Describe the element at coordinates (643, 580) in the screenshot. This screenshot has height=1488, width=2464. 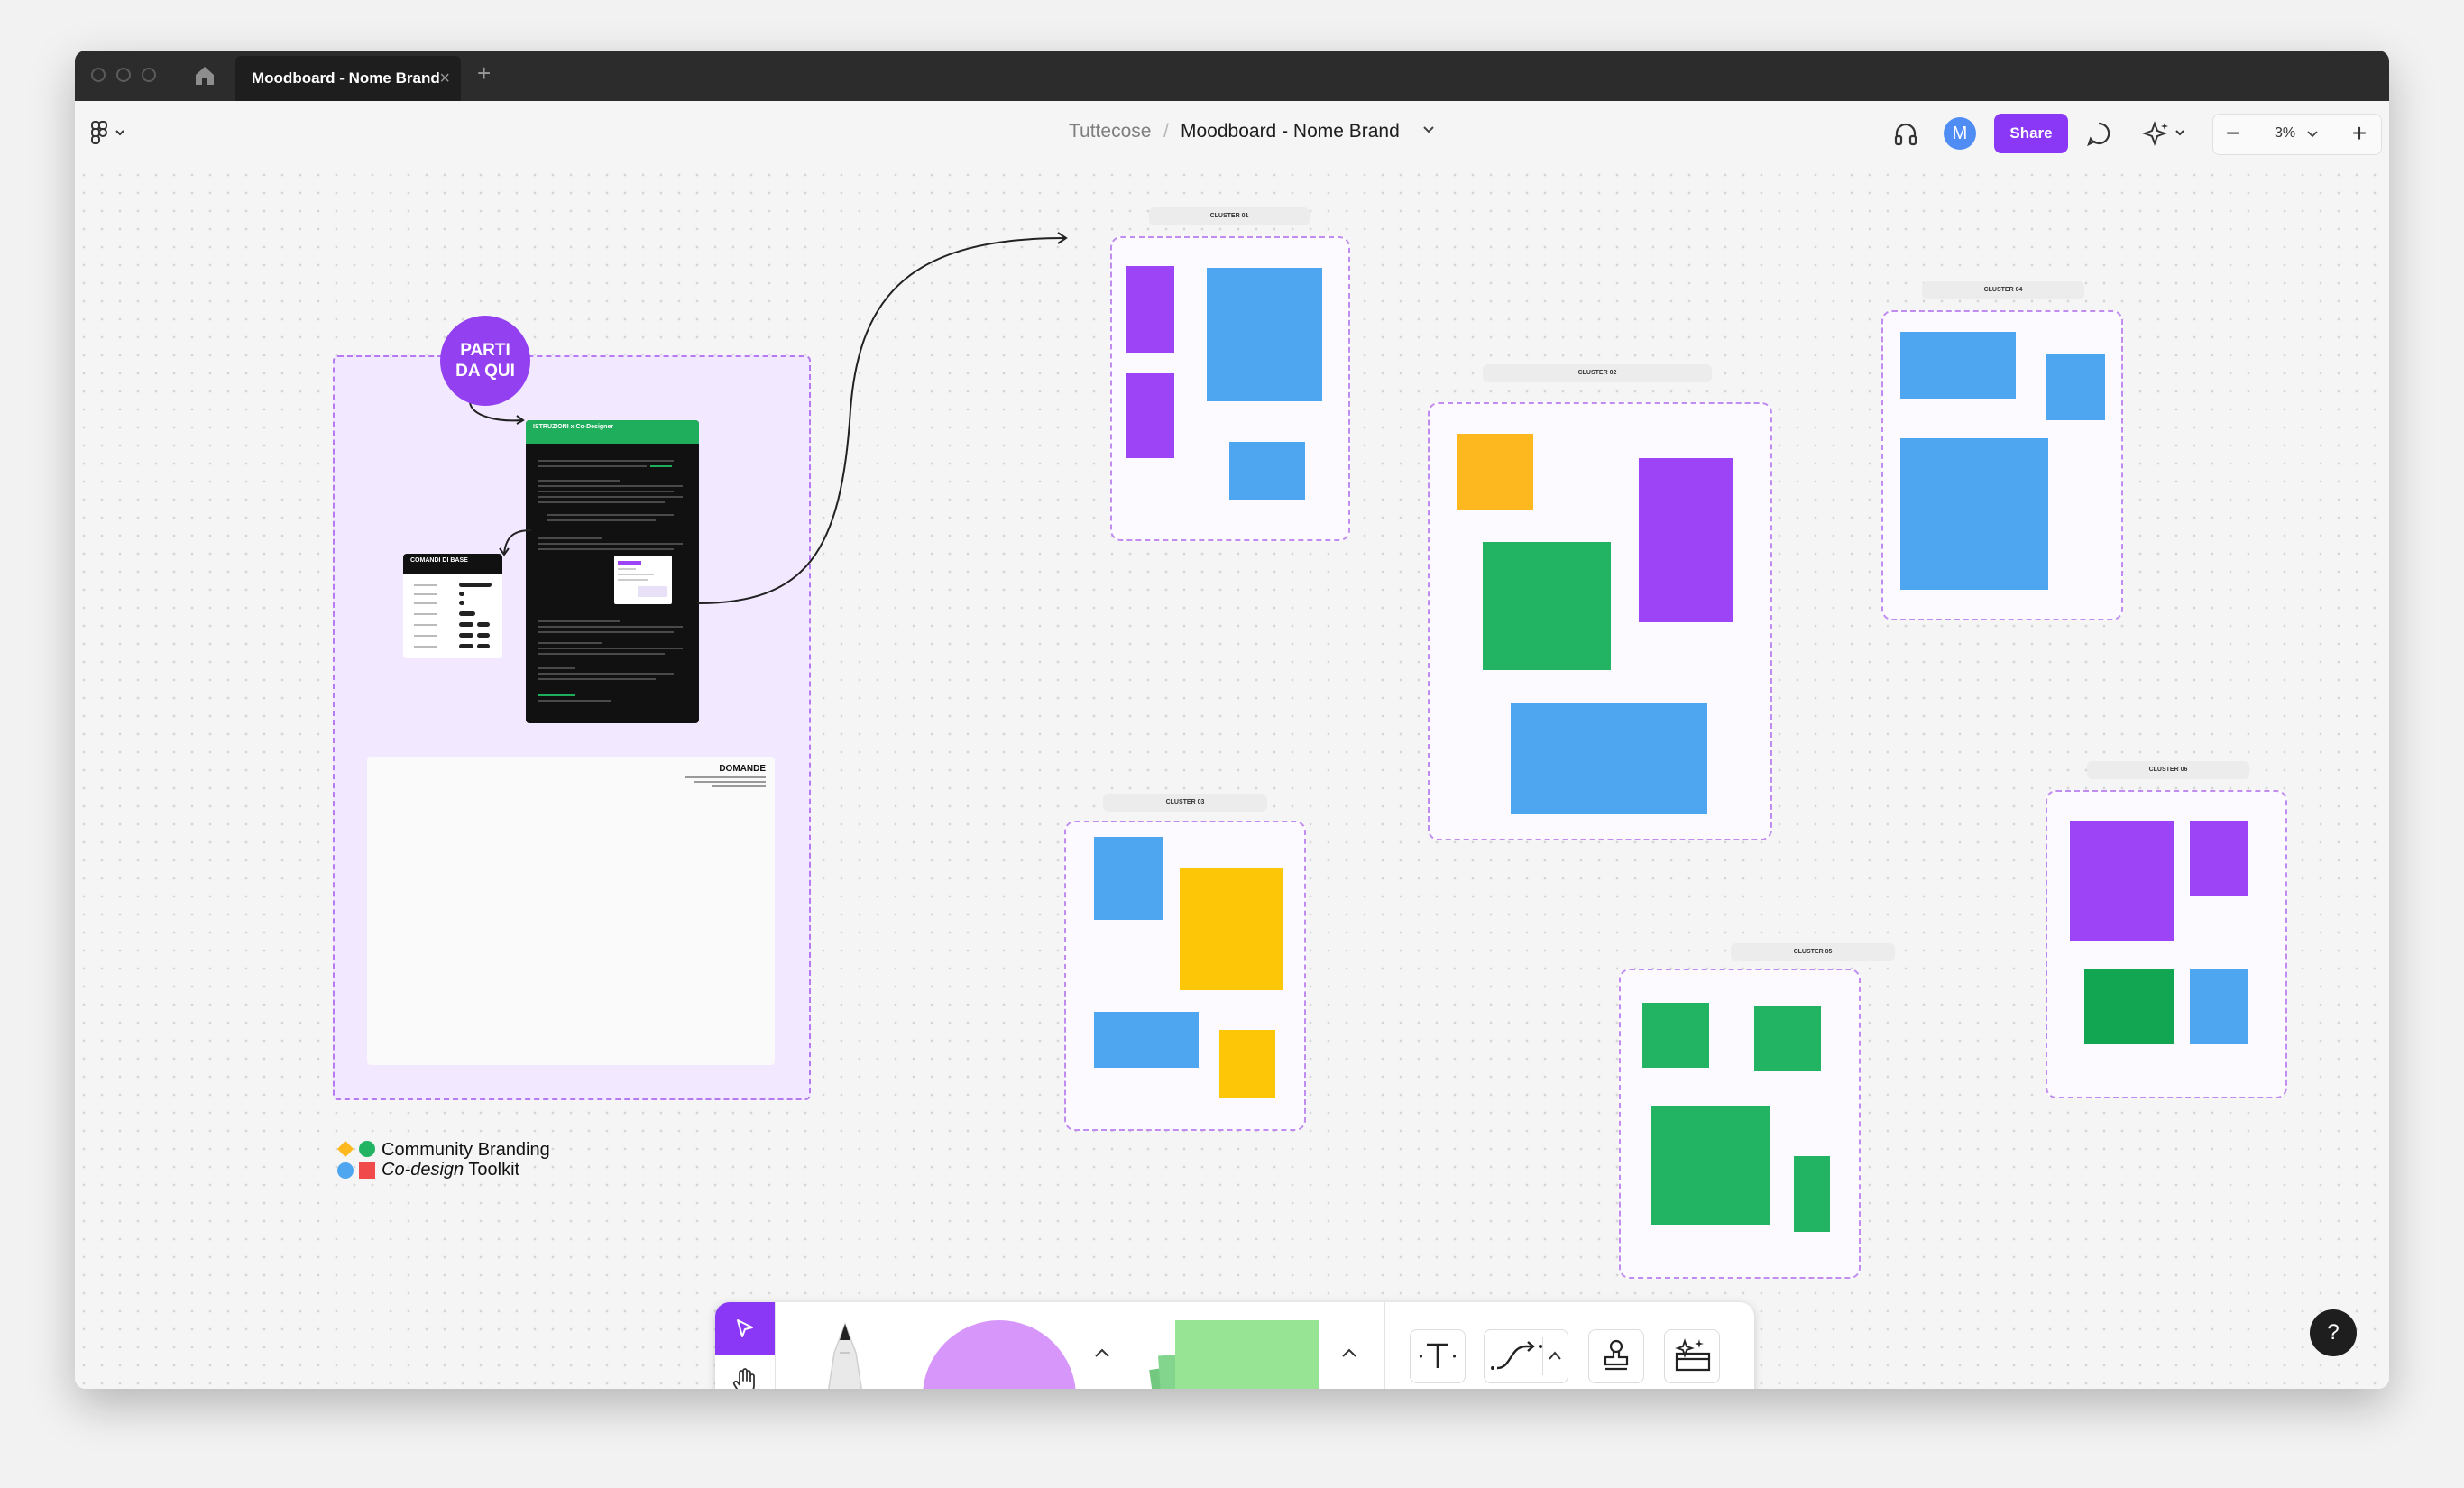
I see `instructions-screenshot` at that location.